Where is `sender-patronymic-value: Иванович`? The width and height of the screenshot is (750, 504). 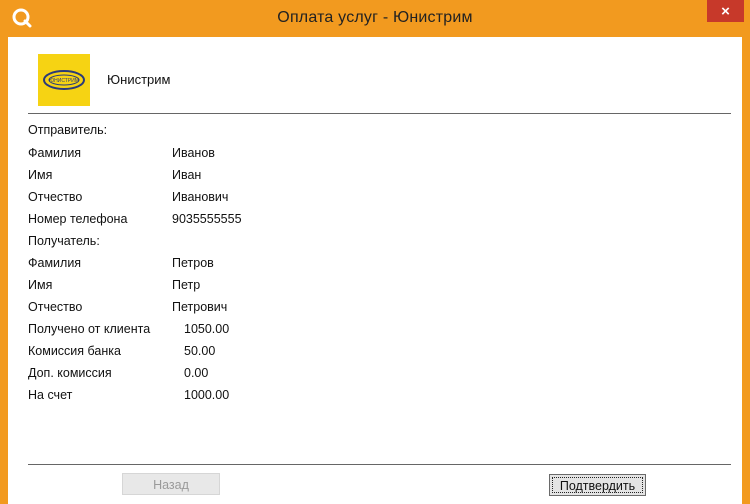
sender-patronymic-value: Иванович is located at coordinates (200, 197).